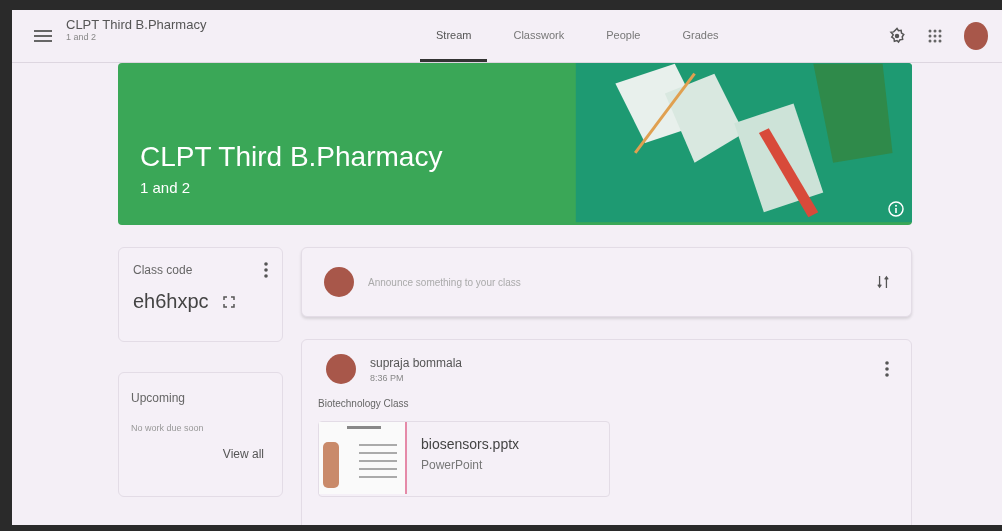 The width and height of the screenshot is (1002, 531). Describe the element at coordinates (166, 187) in the screenshot. I see `banner-subtitle: 1 and 2` at that location.